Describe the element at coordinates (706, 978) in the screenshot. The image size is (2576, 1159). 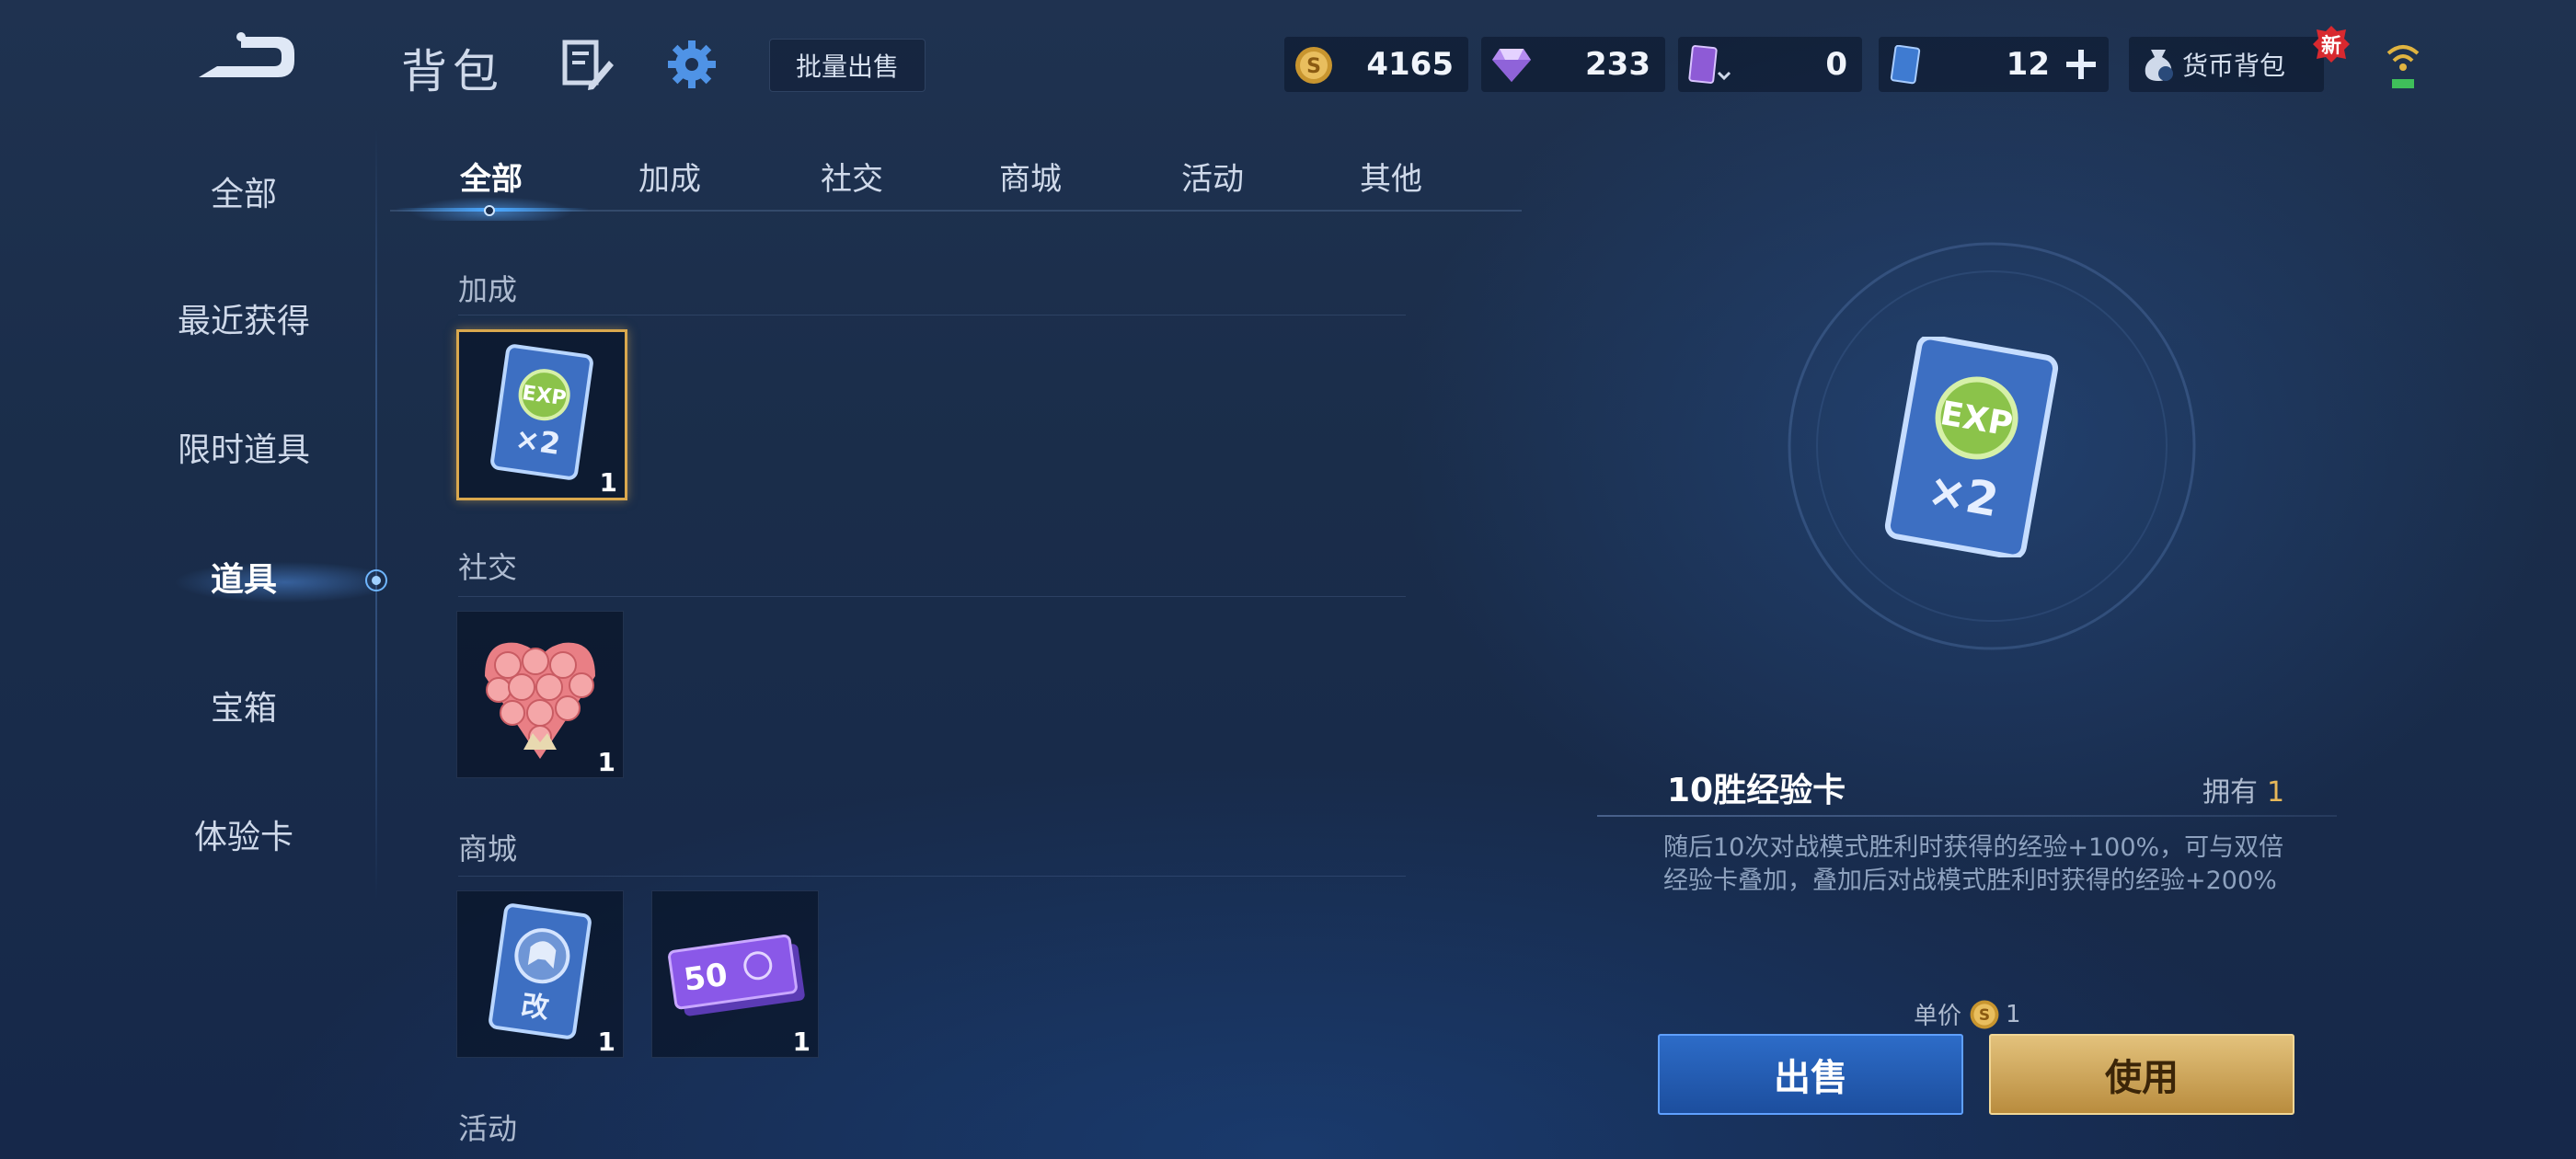
I see `ticket-text: 50` at that location.